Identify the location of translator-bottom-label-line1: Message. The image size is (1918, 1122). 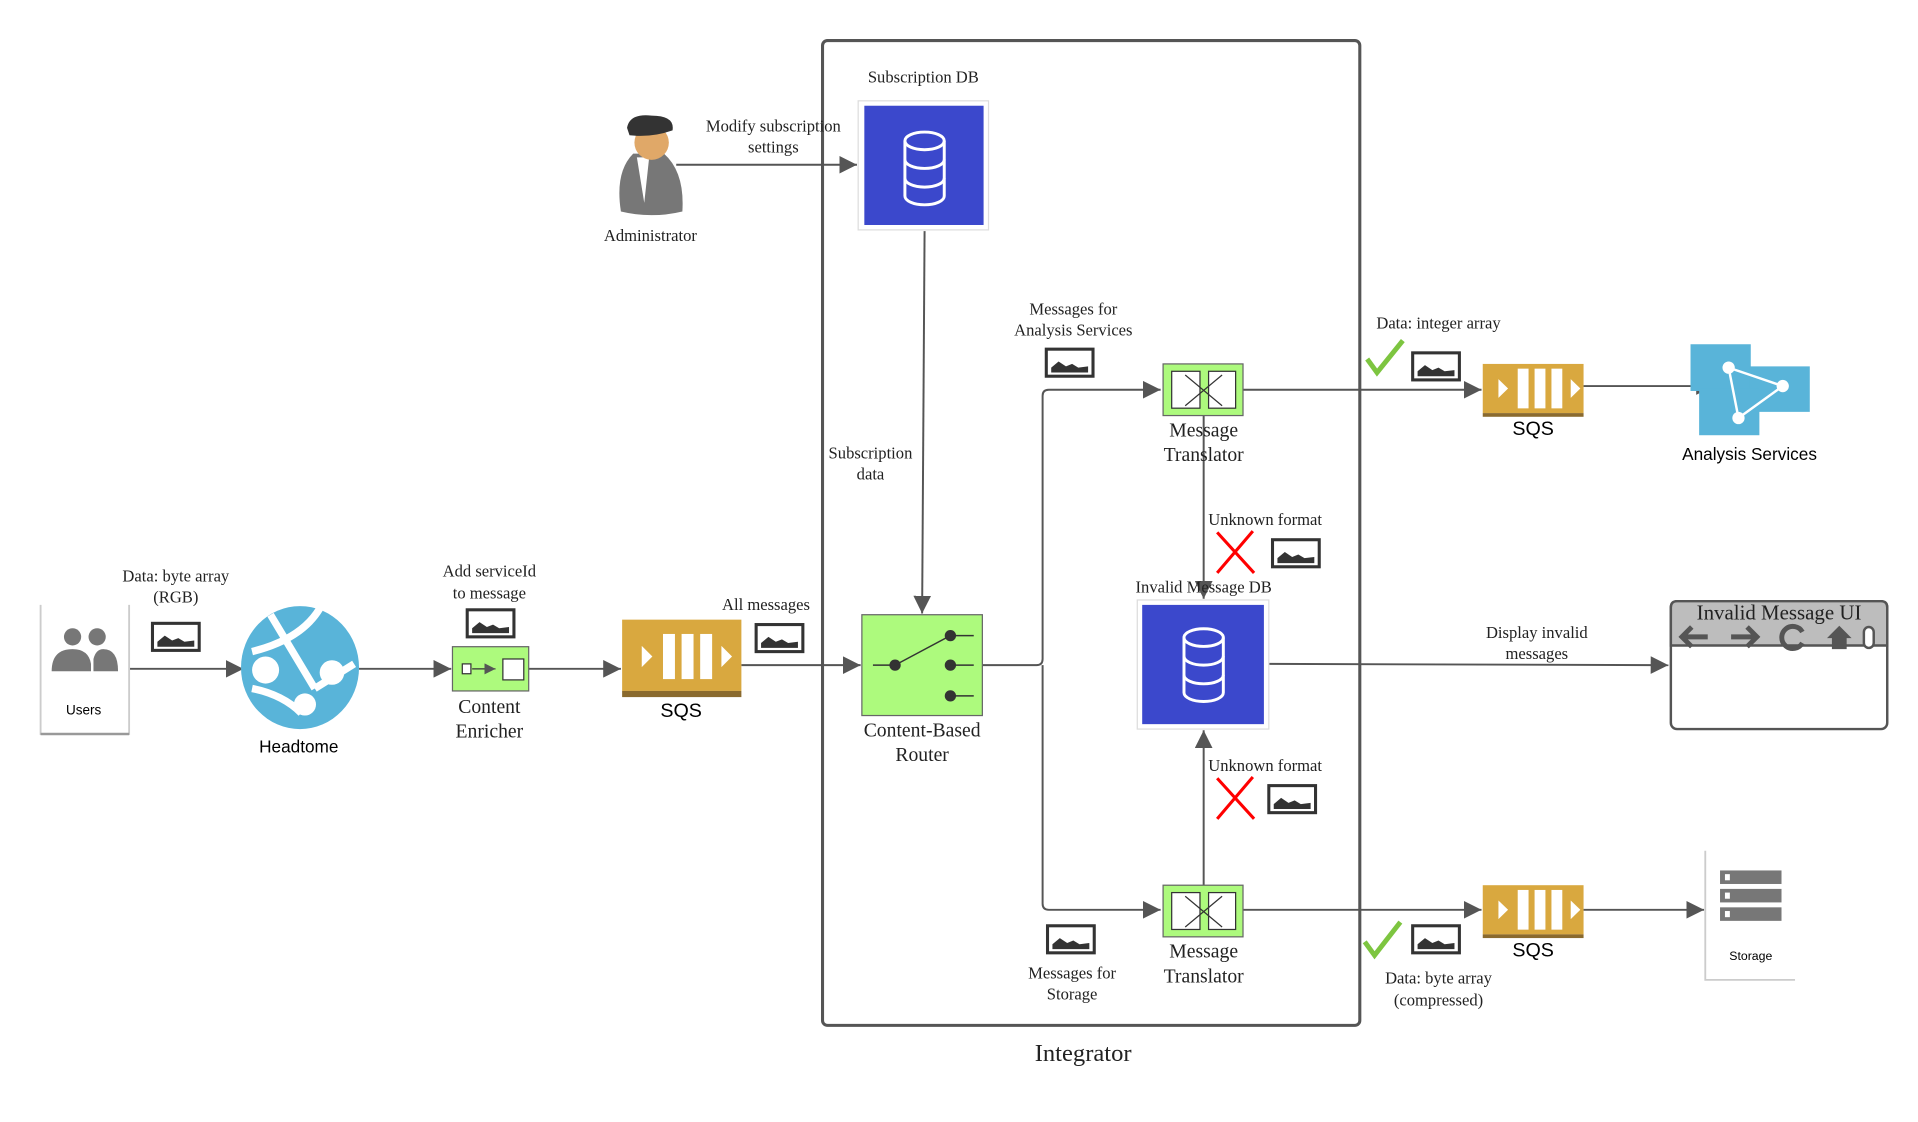
(1203, 952).